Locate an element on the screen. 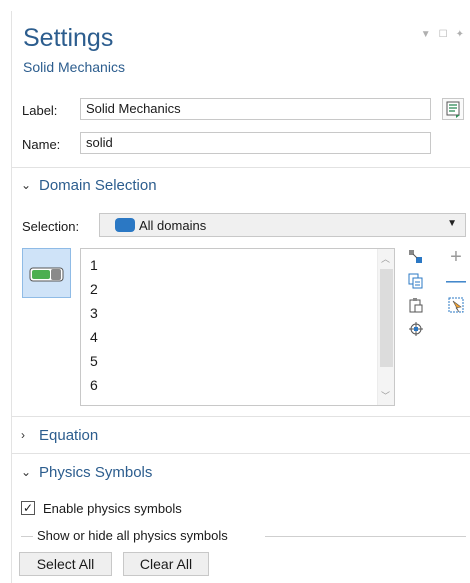 The image size is (470, 583). section-domain-selection: ⌄ Domain Selection is located at coordinates (241, 185).